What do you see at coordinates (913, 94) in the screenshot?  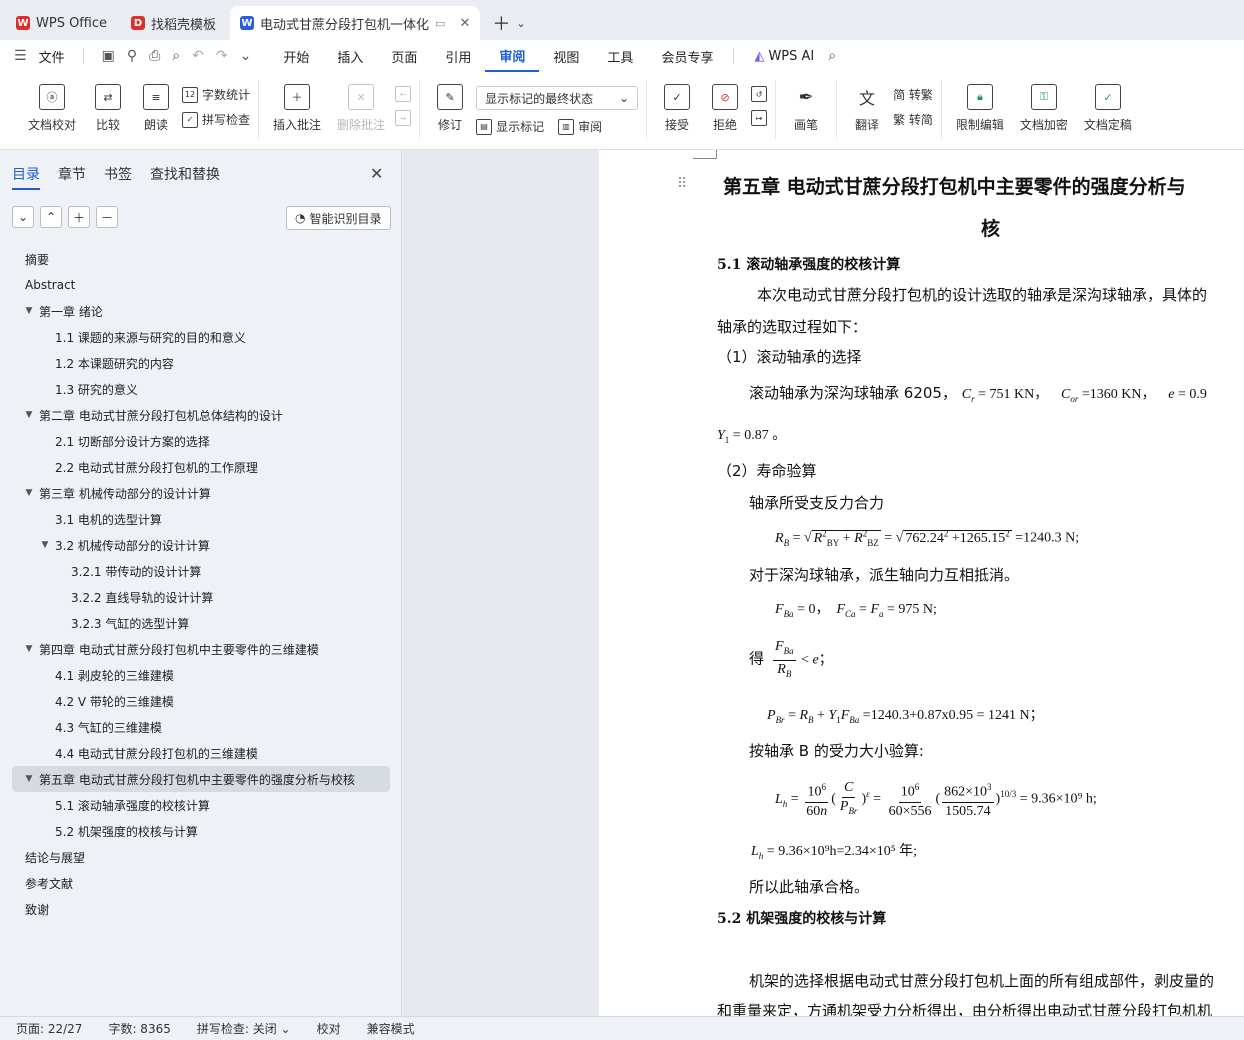 I see `to-traditional-button: 简 转繁` at bounding box center [913, 94].